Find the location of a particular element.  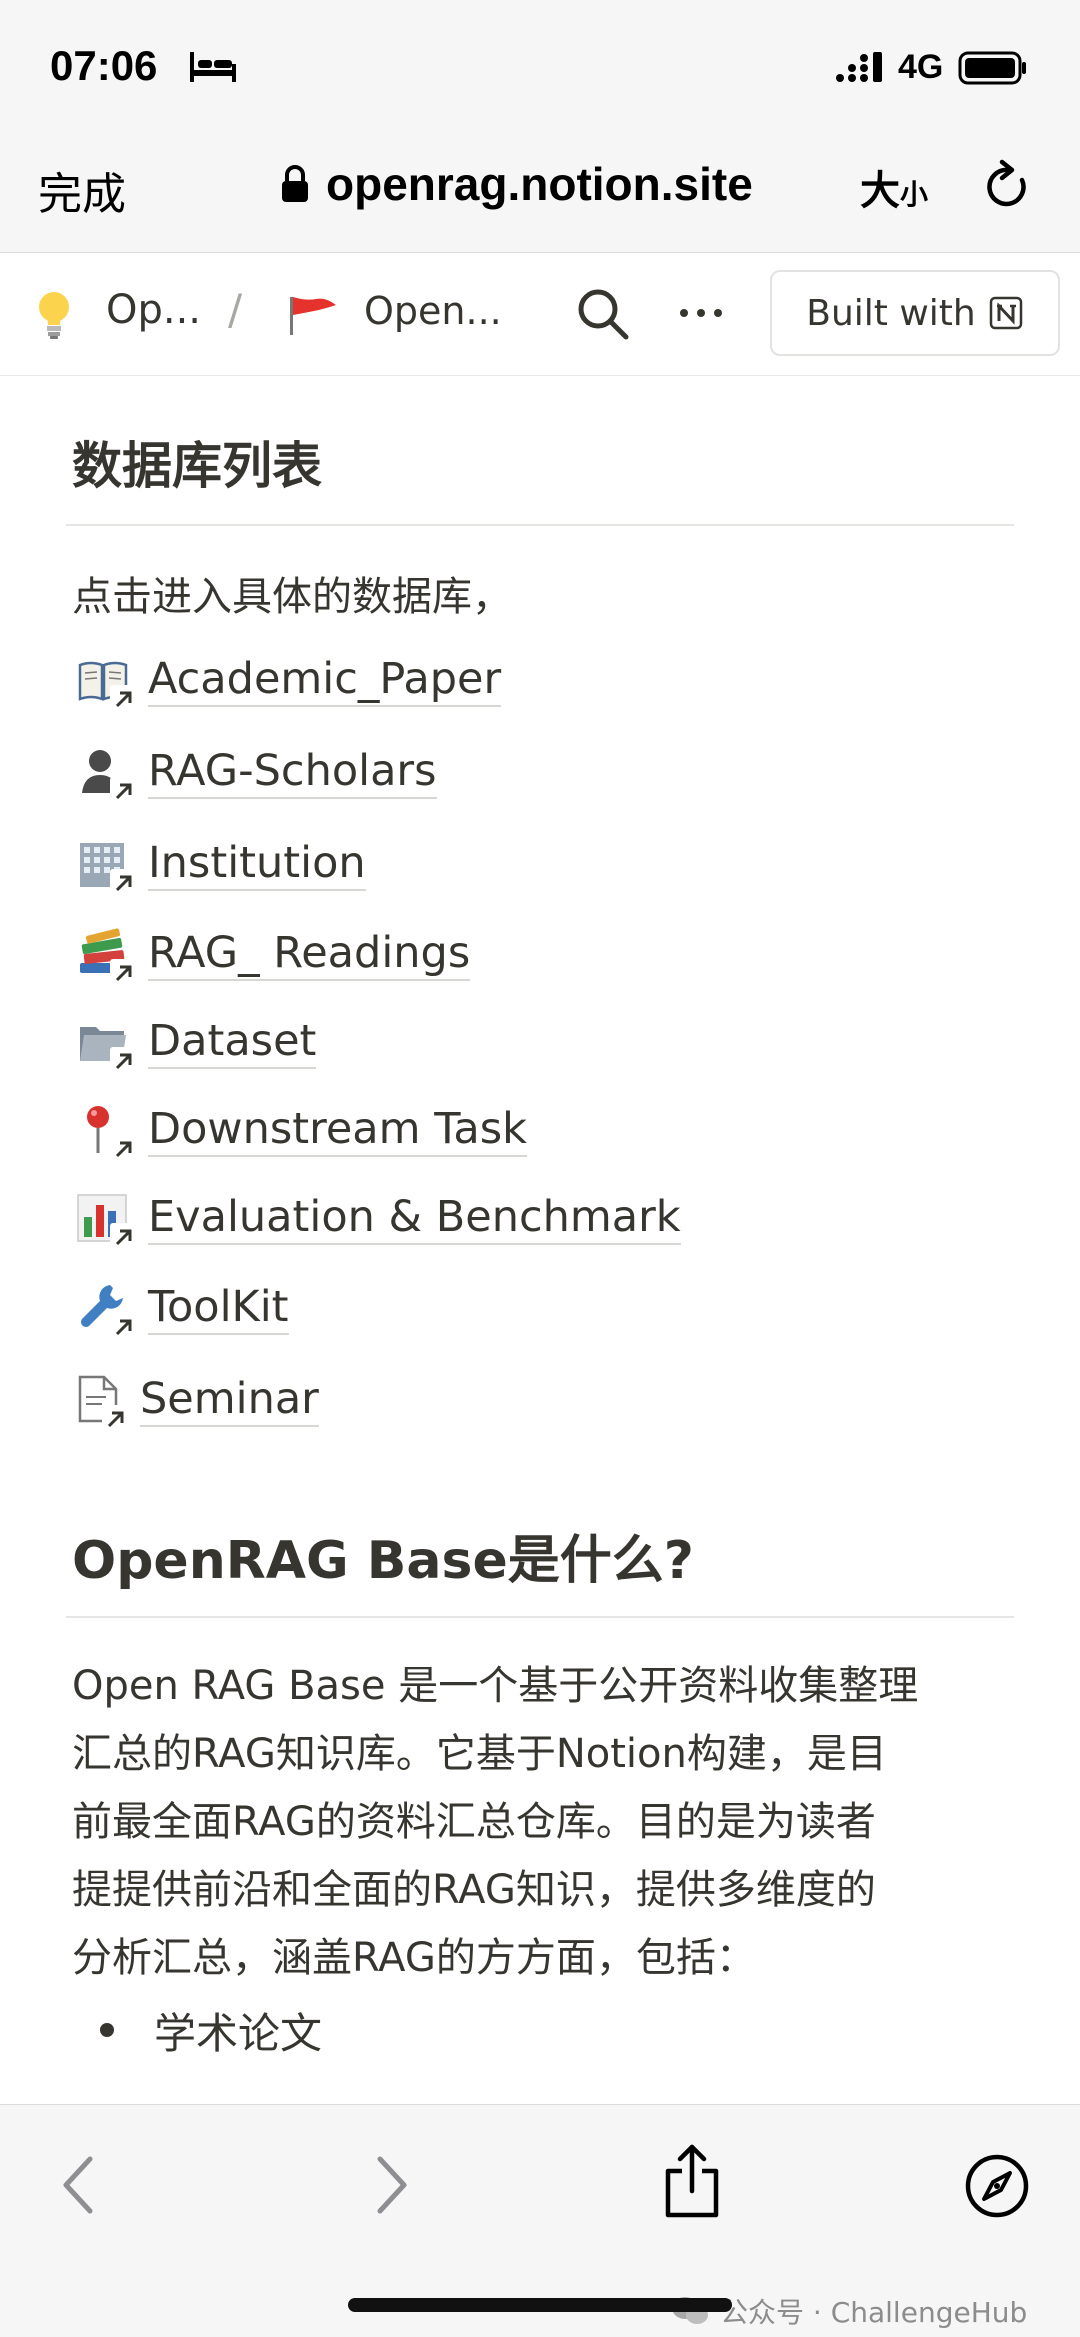

lightbulb-icon is located at coordinates (54, 315).